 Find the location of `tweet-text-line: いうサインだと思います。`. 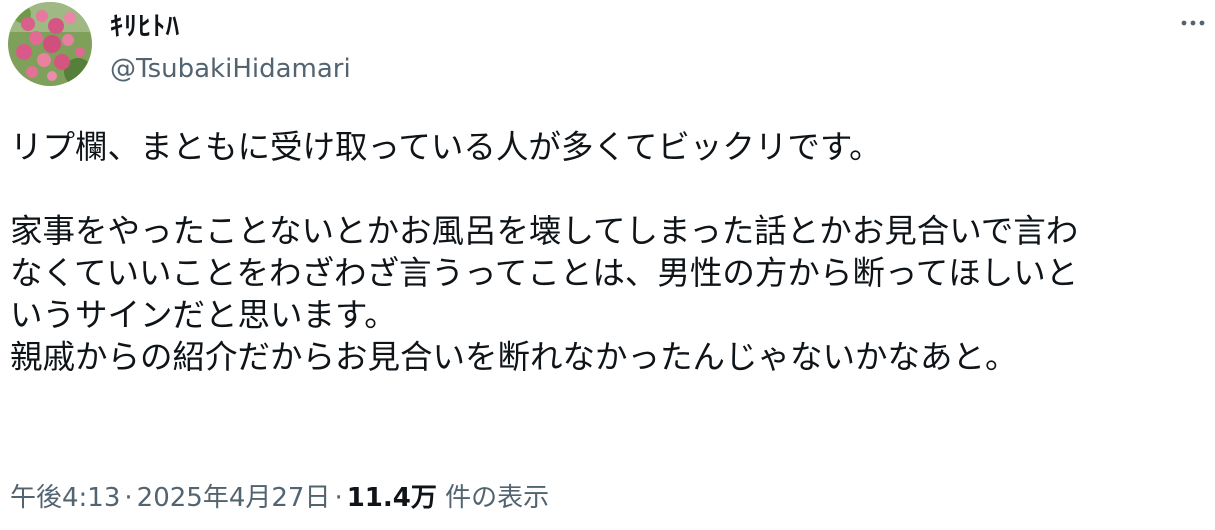

tweet-text-line: いうサインだと思います。 is located at coordinates (203, 315).